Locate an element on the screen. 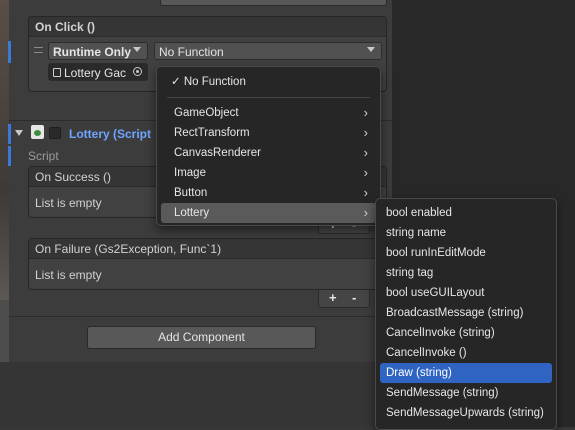 Image resolution: width=575 pixels, height=430 pixels. add-component-button: Add Component is located at coordinates (201, 337).